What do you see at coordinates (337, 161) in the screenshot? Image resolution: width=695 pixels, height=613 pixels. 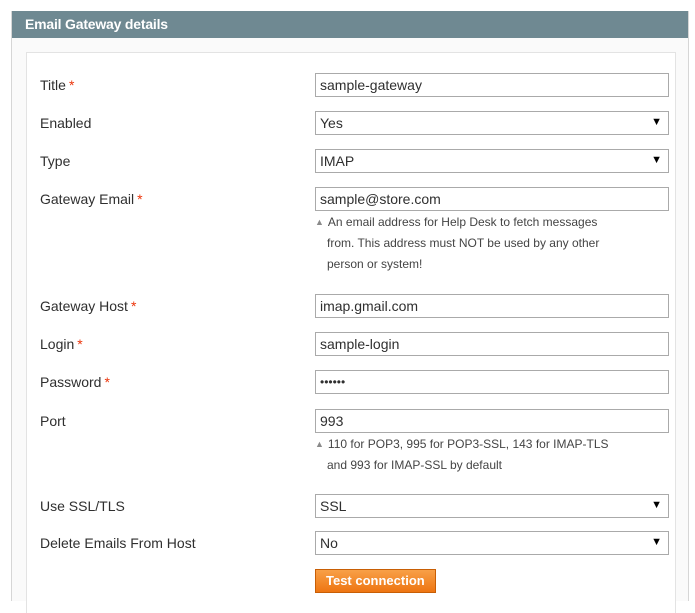 I see `type-value: IMAP` at bounding box center [337, 161].